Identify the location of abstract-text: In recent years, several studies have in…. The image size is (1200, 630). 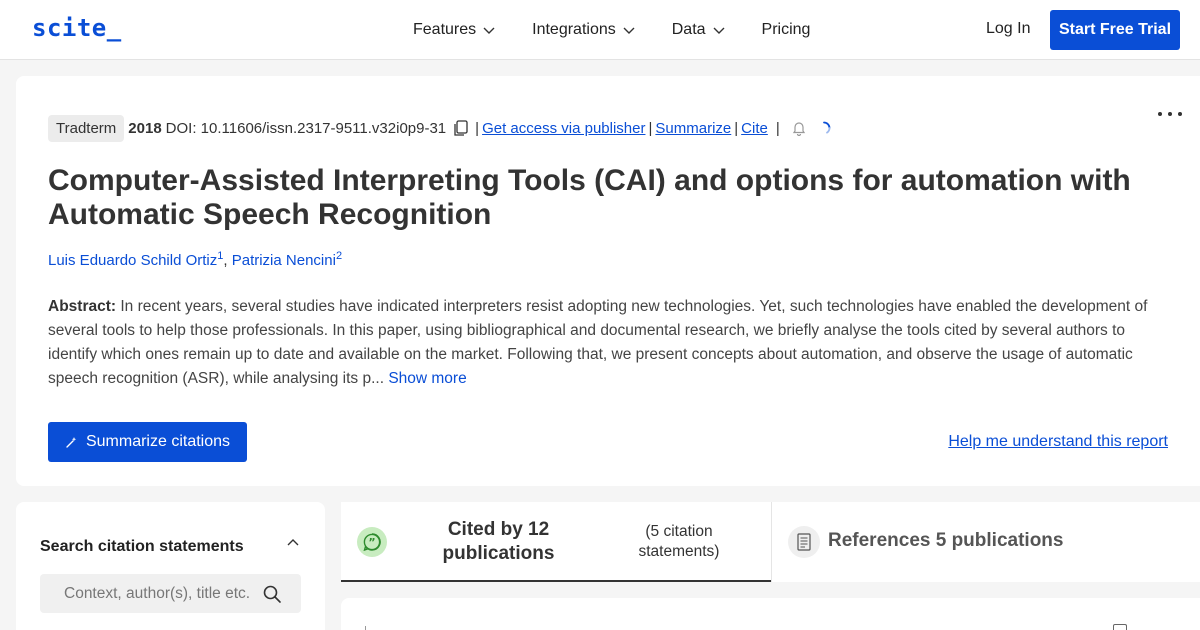
(598, 342).